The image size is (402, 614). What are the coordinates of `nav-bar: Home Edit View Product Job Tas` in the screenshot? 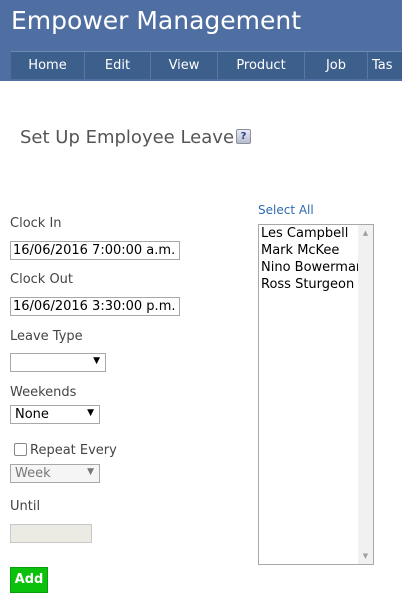 It's located at (206, 65).